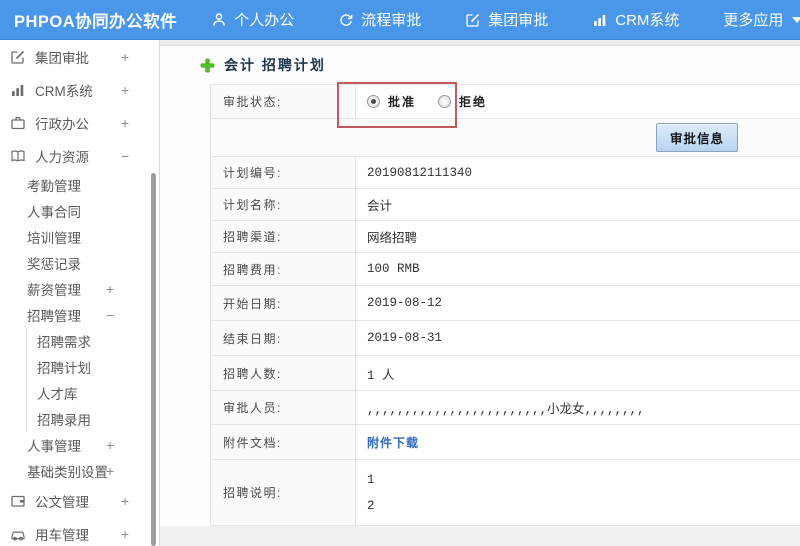 This screenshot has height=546, width=800. What do you see at coordinates (445, 101) in the screenshot?
I see `radio-button-icon` at bounding box center [445, 101].